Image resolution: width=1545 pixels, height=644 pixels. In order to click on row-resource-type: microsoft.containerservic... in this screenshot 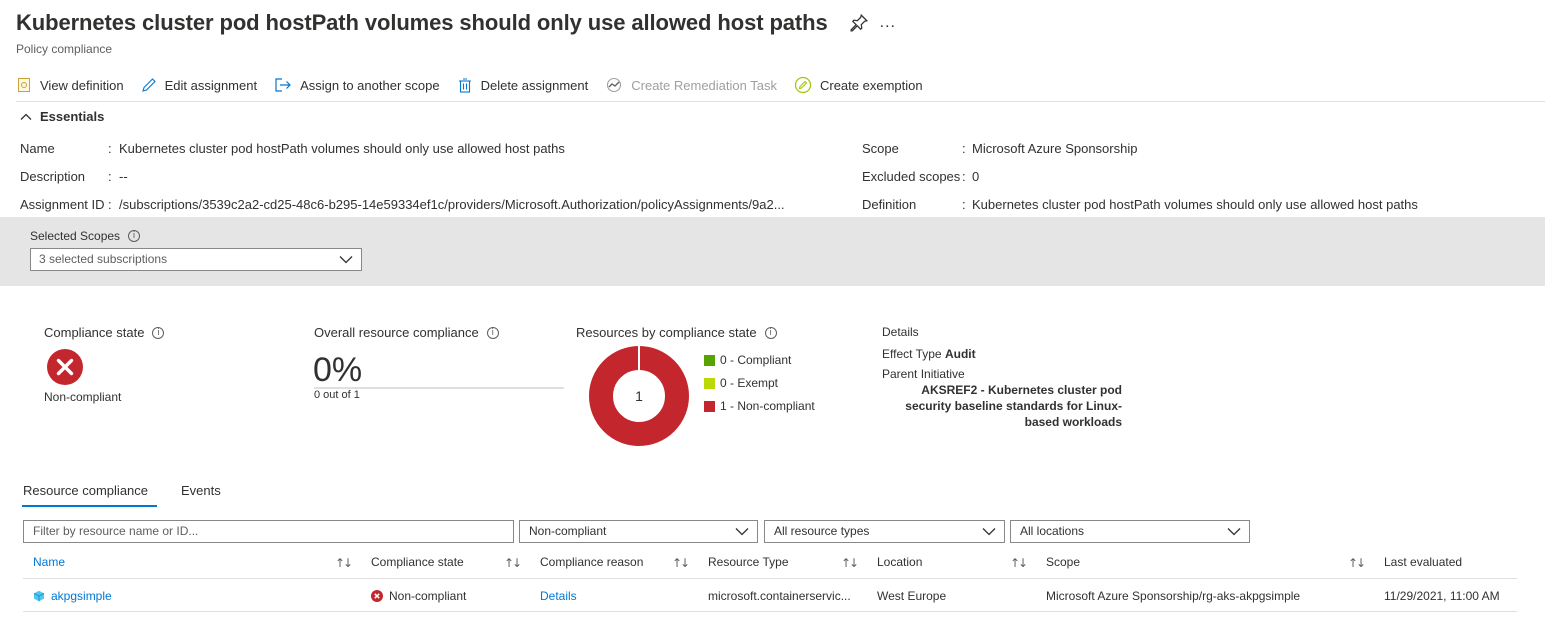, I will do `click(779, 596)`.